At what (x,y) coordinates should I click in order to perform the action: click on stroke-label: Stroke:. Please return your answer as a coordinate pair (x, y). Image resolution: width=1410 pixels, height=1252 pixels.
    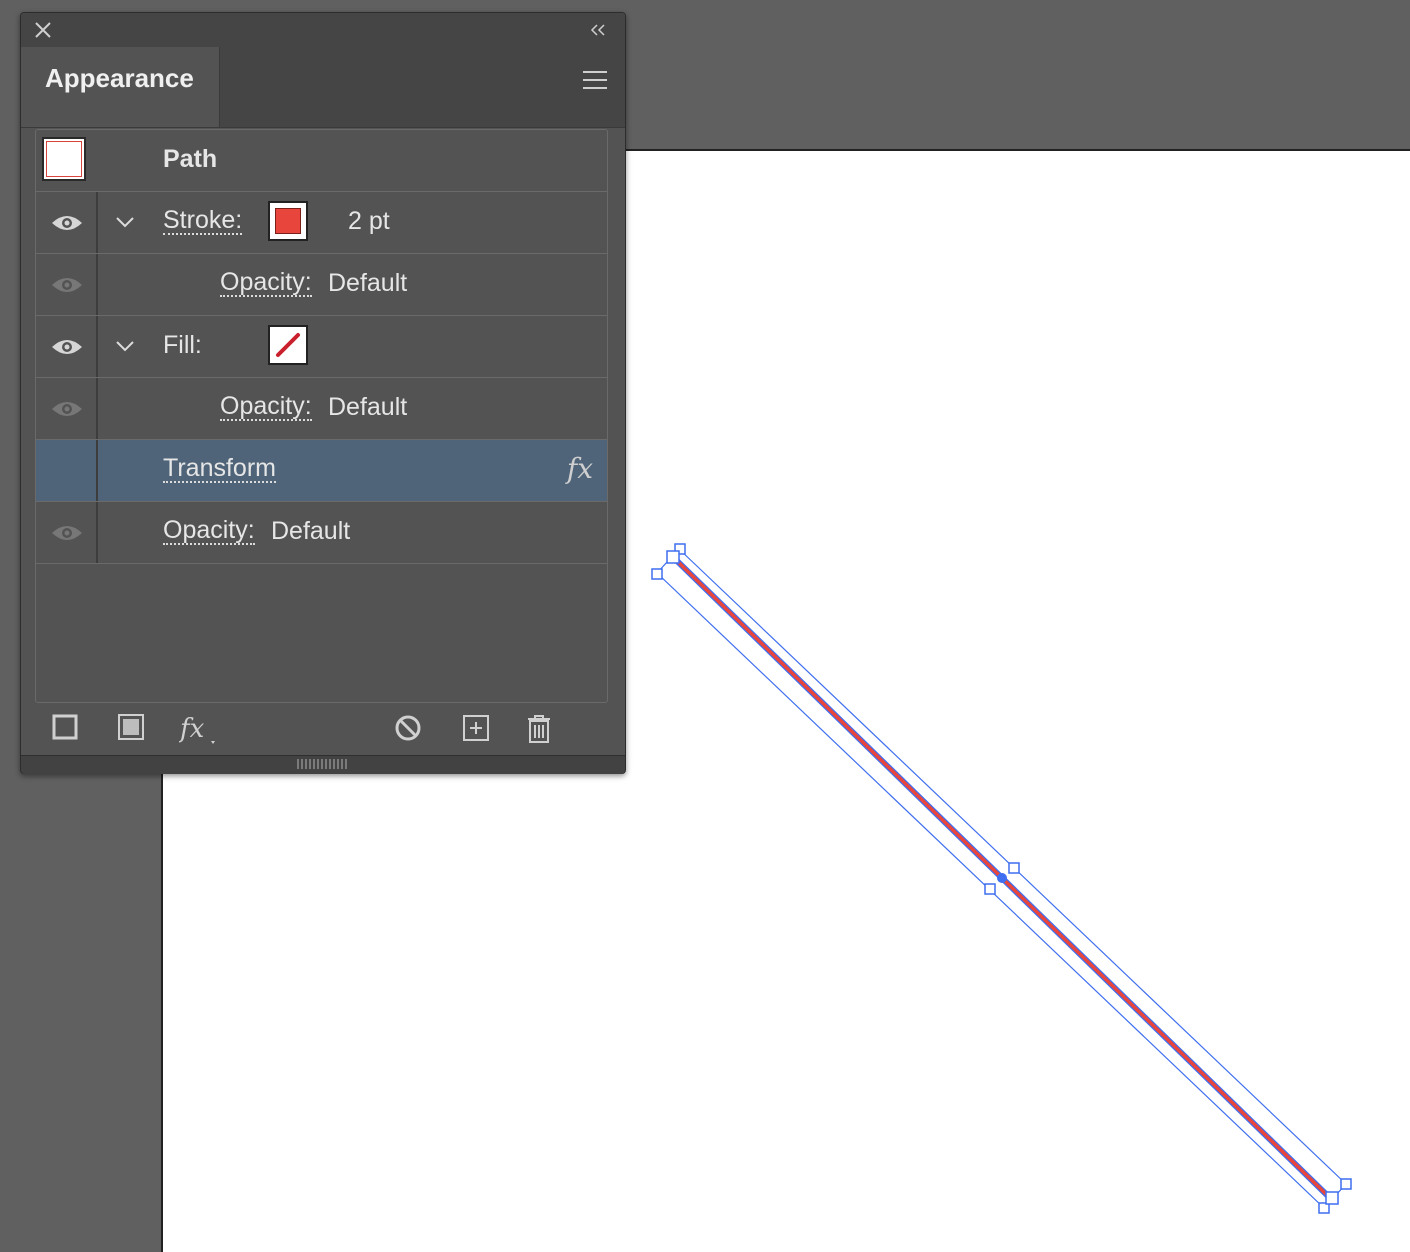
    Looking at the image, I should click on (203, 221).